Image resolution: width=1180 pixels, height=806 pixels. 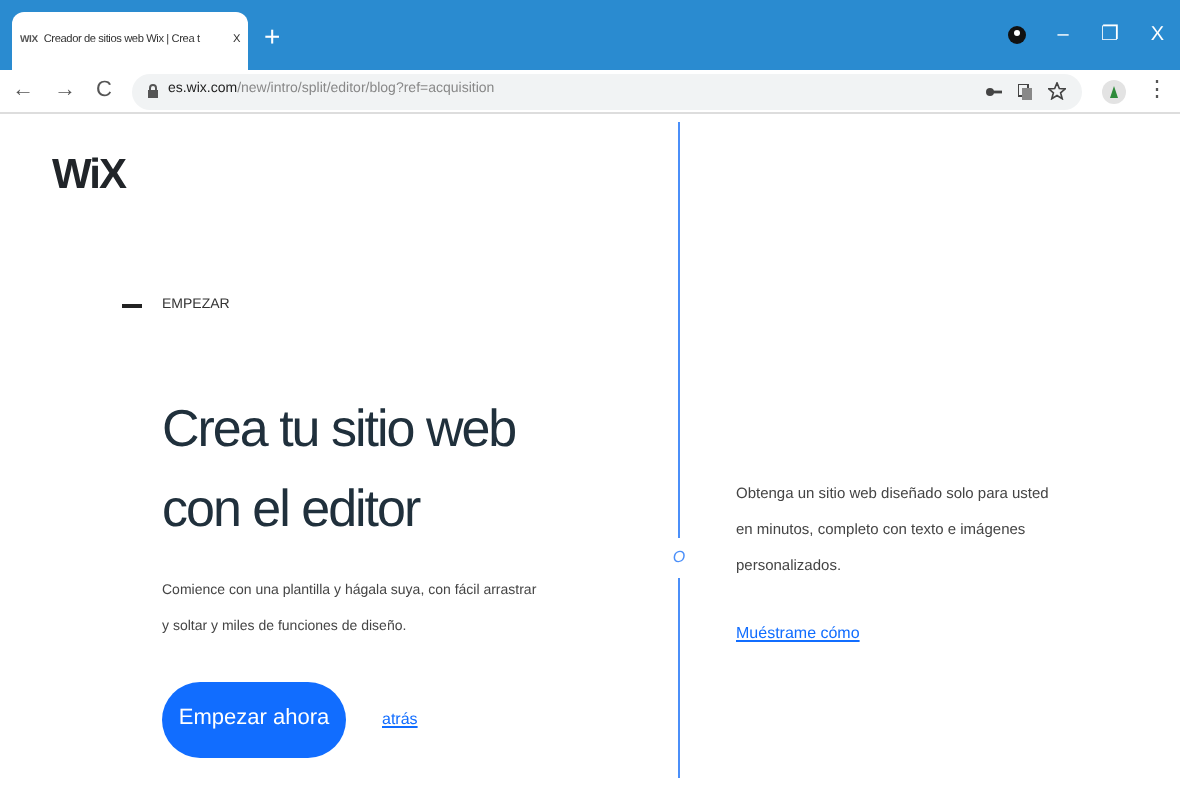 I want to click on or-label: O, so click(x=679, y=558).